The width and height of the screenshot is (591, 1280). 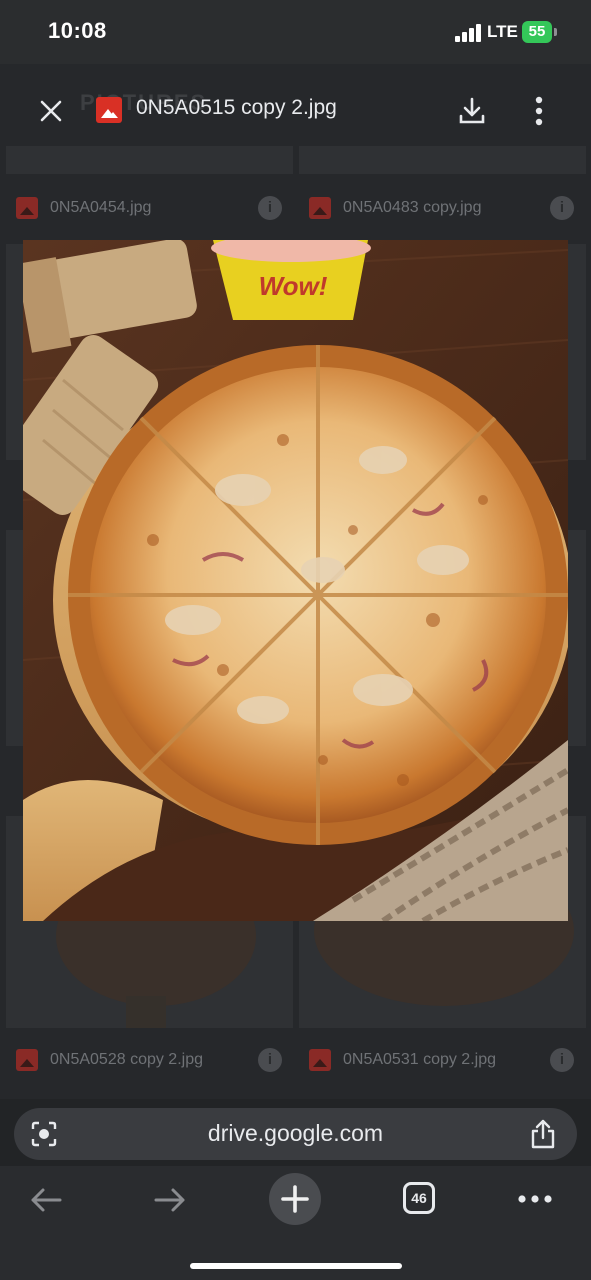 I want to click on back-button, so click(x=46, y=1200).